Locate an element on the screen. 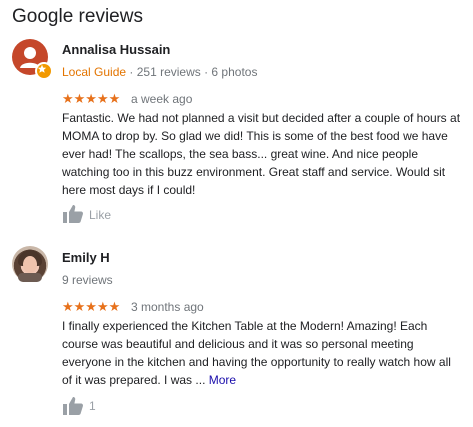 The height and width of the screenshot is (427, 473). like-count: 1 is located at coordinates (92, 406).